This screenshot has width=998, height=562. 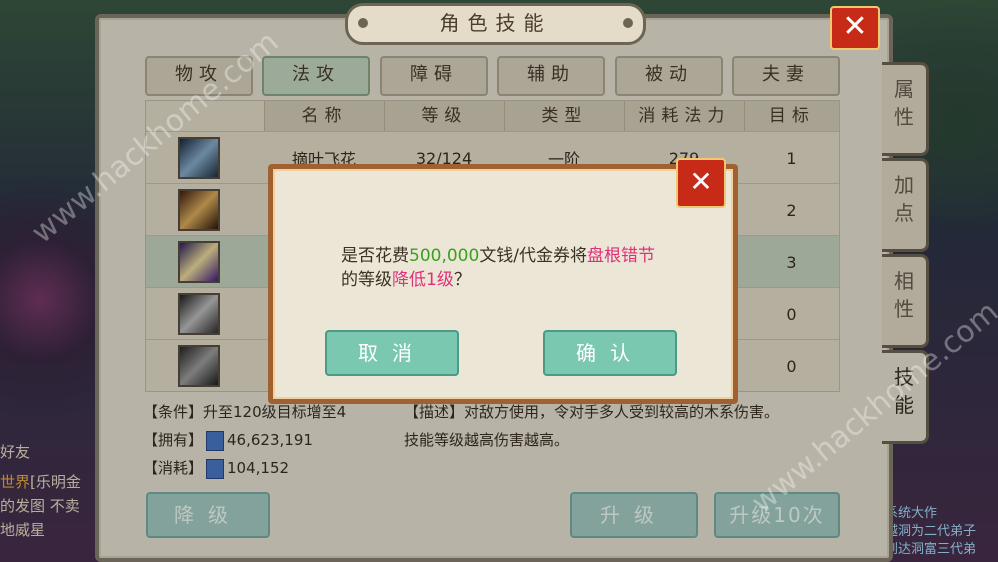 I want to click on dialog-text: 的等级, so click(x=366, y=280).